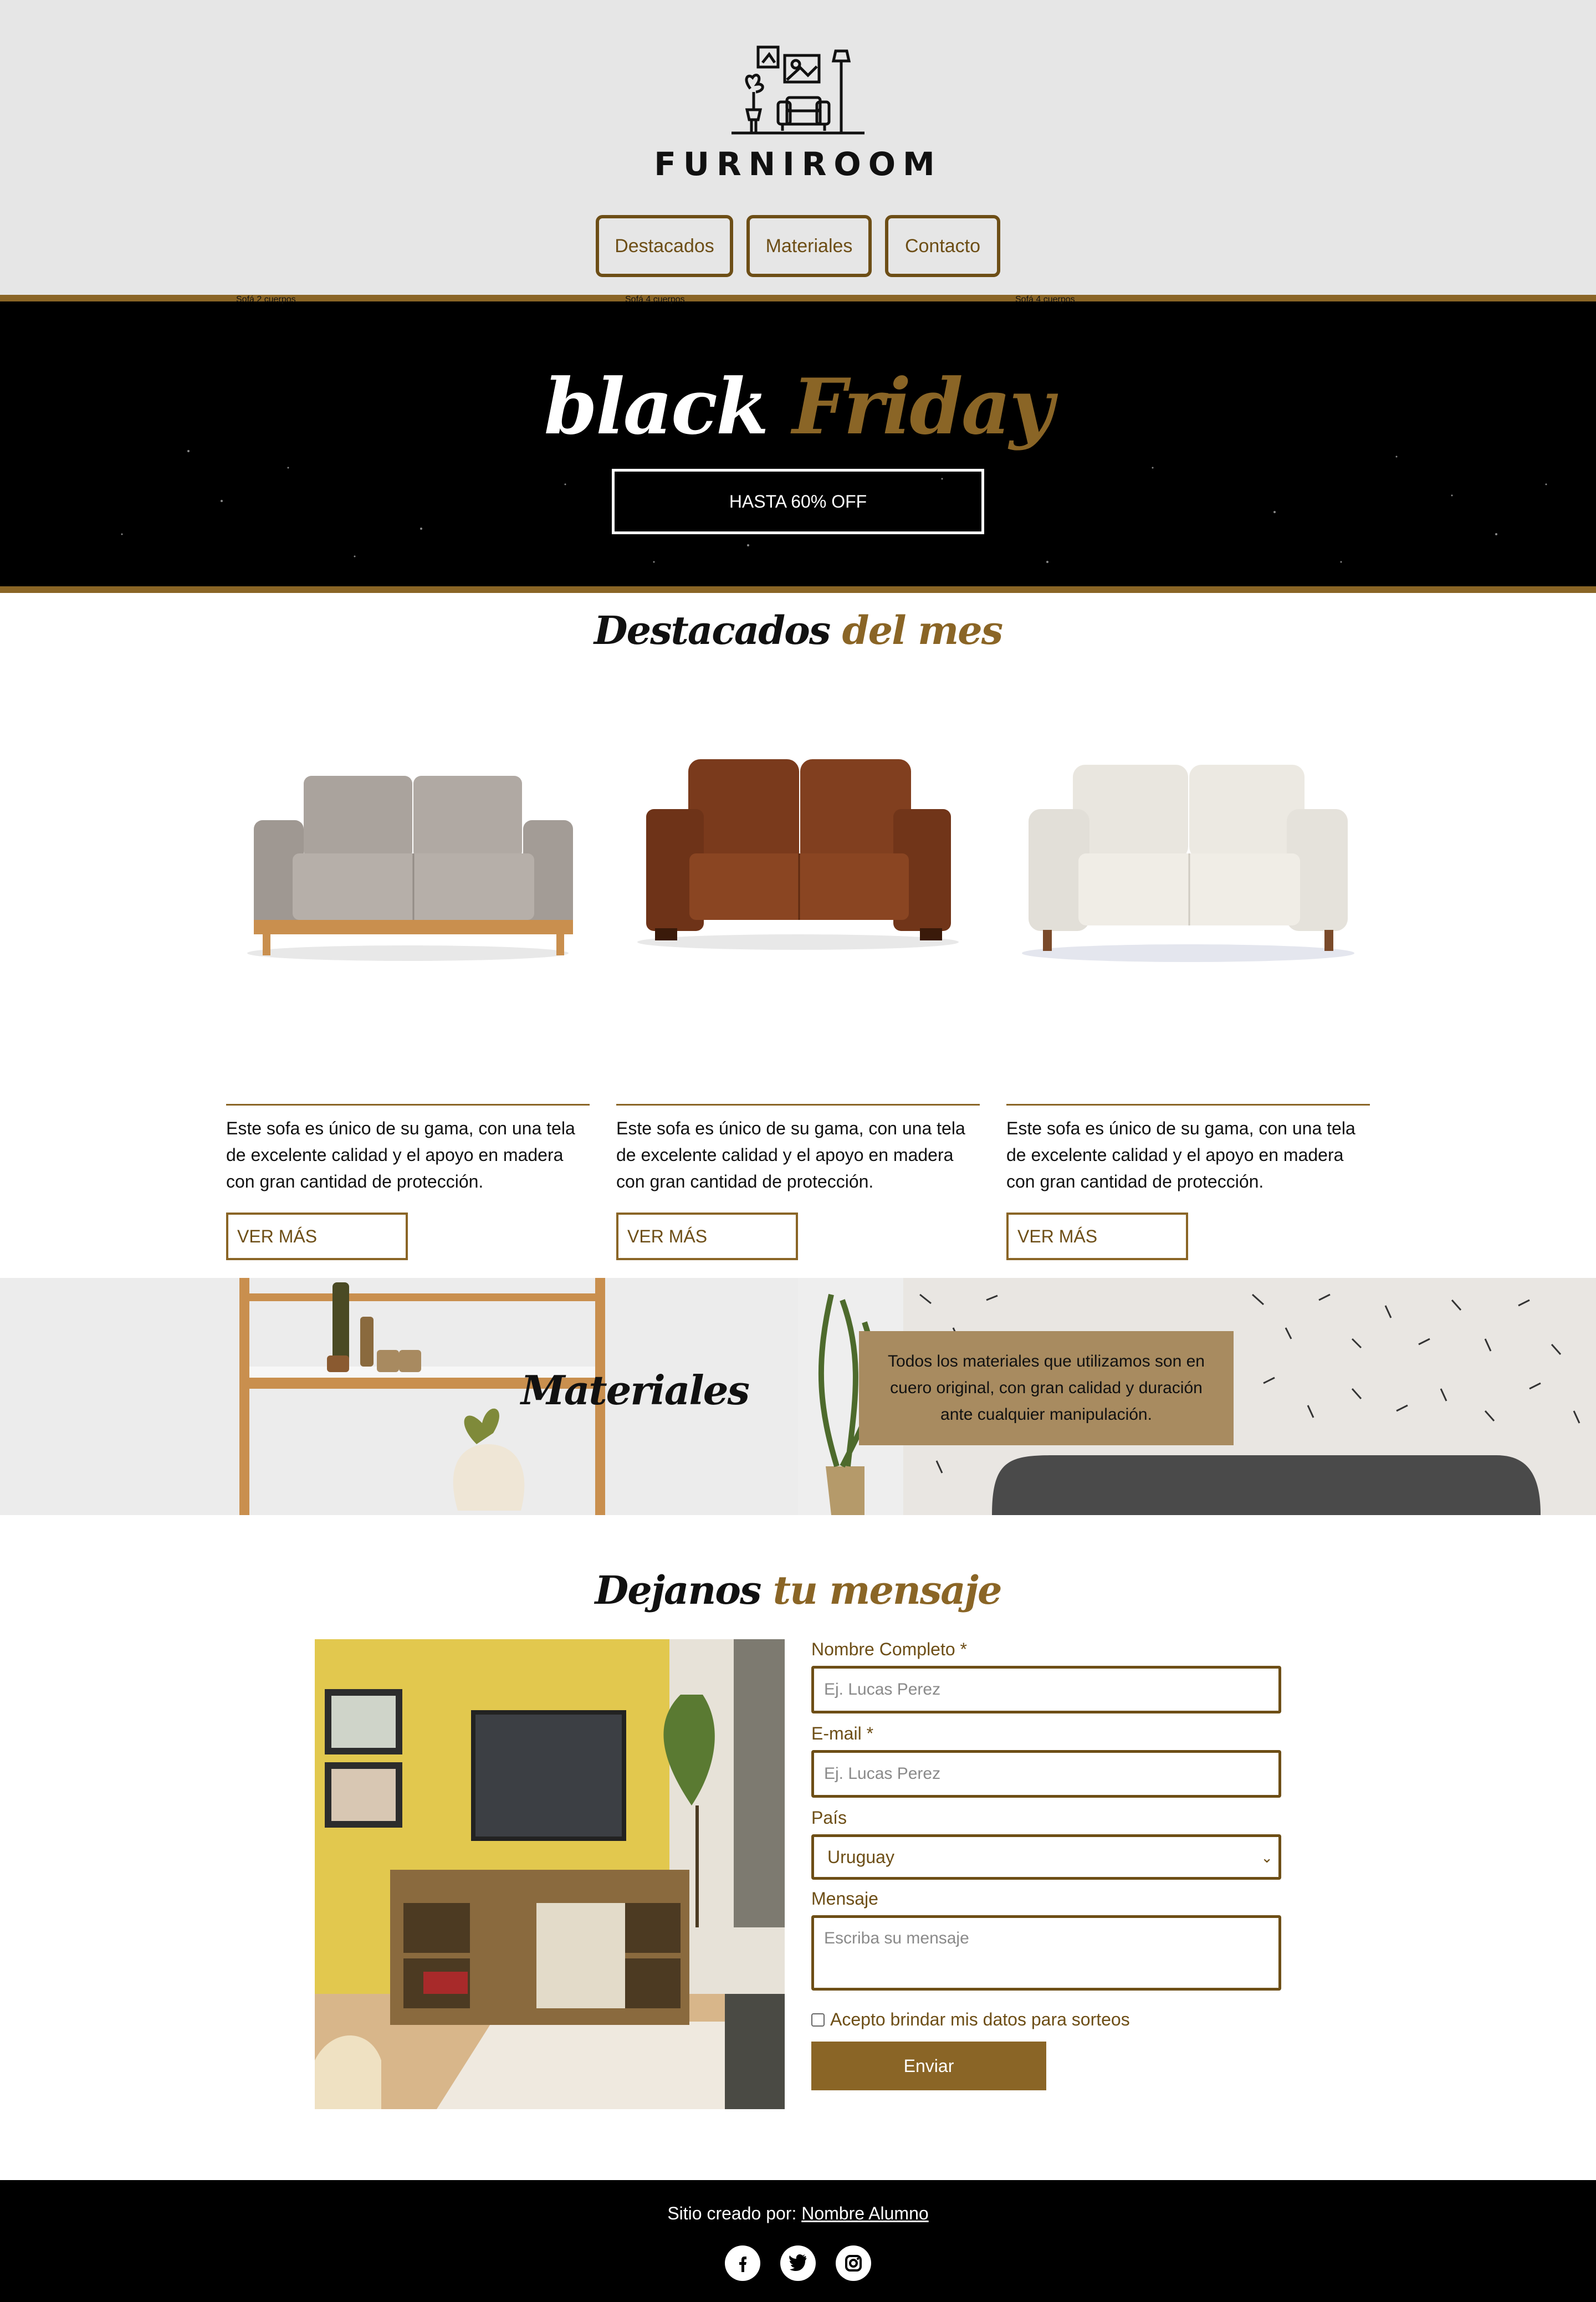  I want to click on twitter-icon, so click(798, 2263).